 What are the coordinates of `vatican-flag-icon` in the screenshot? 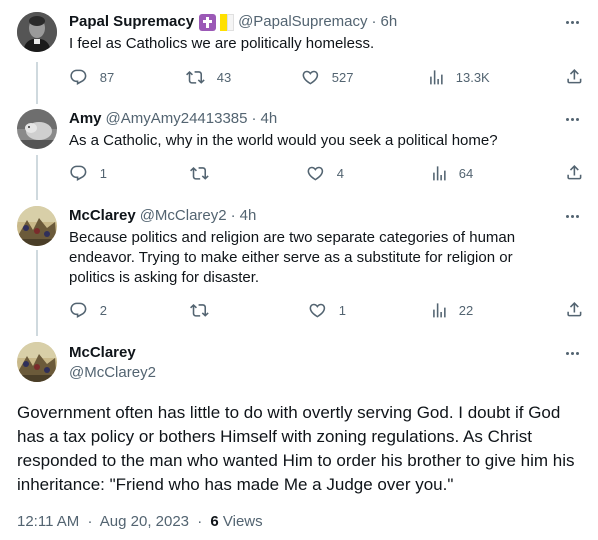 It's located at (227, 22).